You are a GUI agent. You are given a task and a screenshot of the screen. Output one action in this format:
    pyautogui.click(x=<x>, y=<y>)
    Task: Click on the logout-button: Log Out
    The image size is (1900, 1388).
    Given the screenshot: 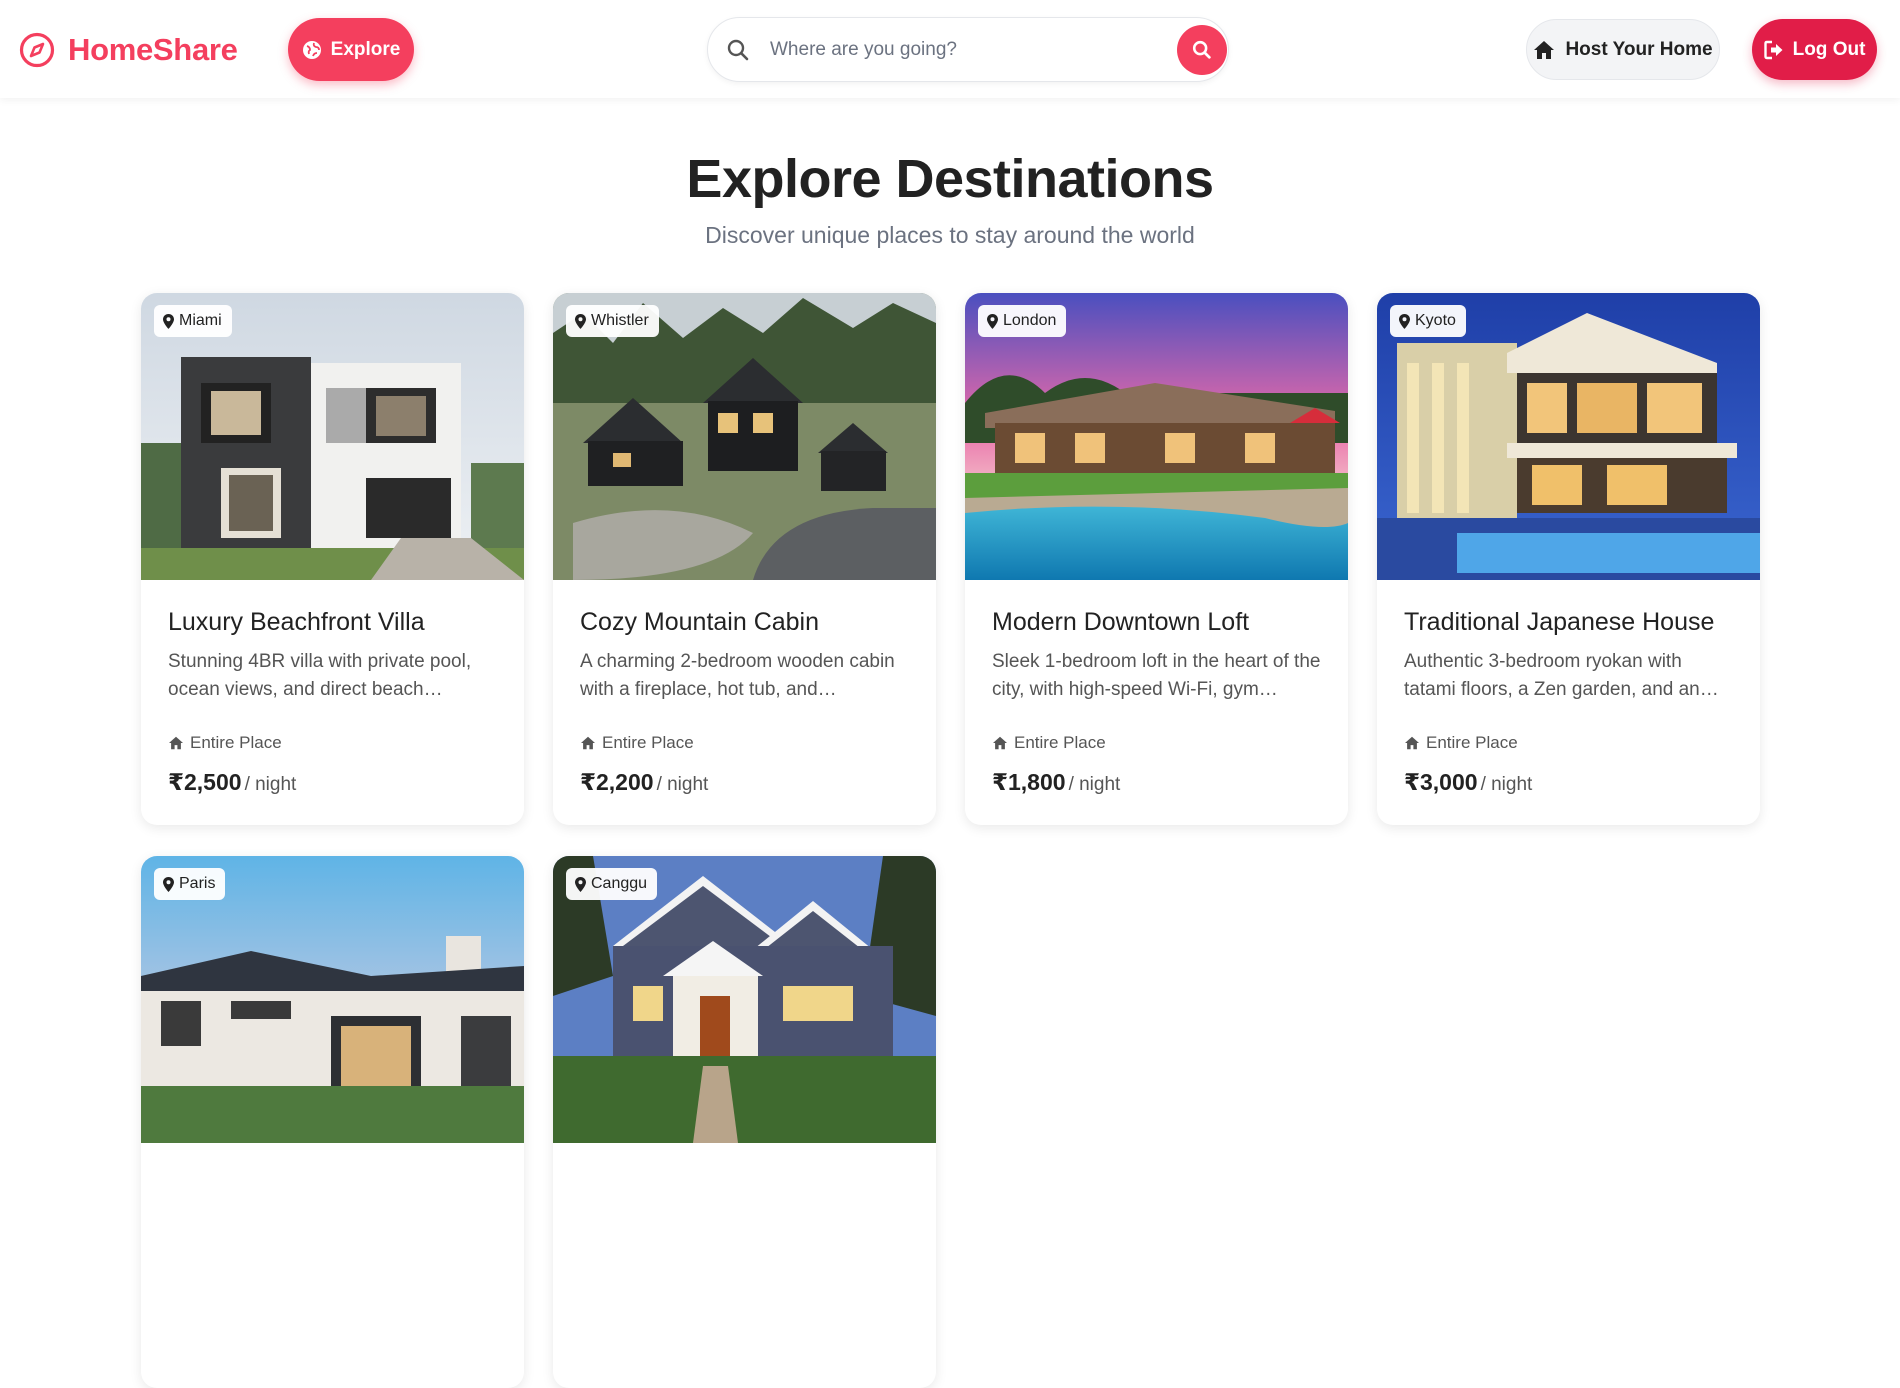 What is the action you would take?
    pyautogui.click(x=1814, y=49)
    